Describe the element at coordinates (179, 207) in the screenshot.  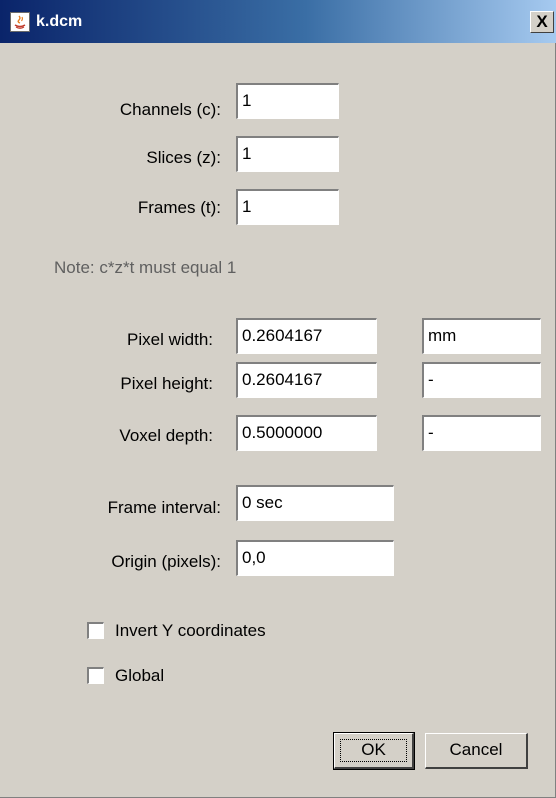
I see `frames-label: Frames (t):` at that location.